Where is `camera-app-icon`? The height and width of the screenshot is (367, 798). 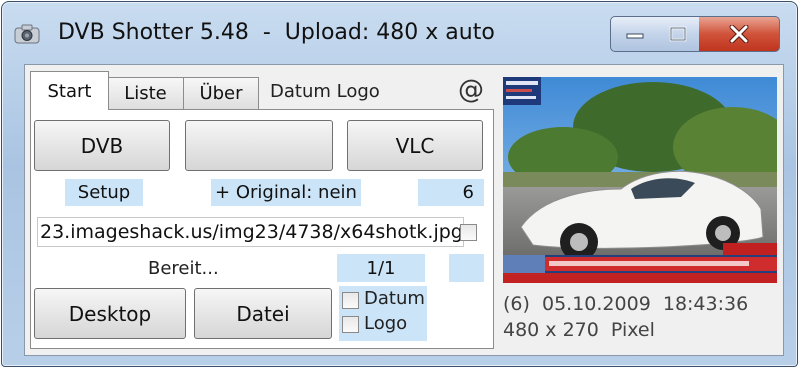 camera-app-icon is located at coordinates (27, 34).